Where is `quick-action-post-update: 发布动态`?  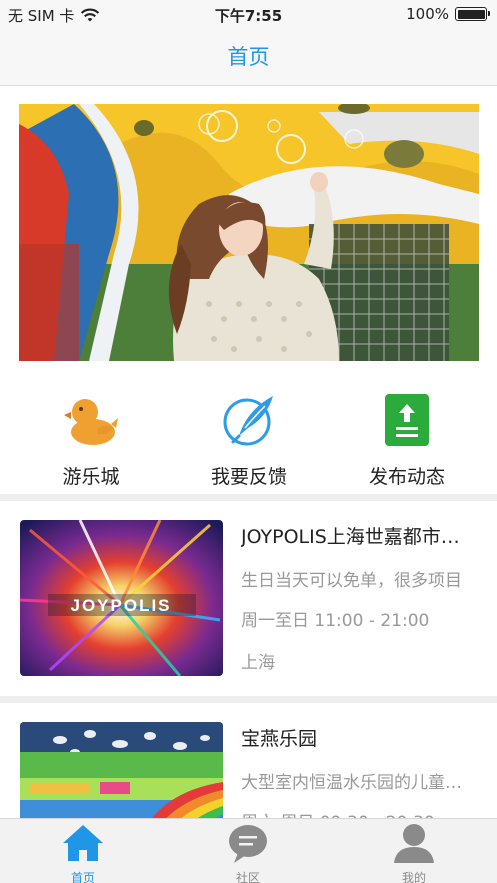
quick-action-post-update: 发布动态 is located at coordinates (407, 440).